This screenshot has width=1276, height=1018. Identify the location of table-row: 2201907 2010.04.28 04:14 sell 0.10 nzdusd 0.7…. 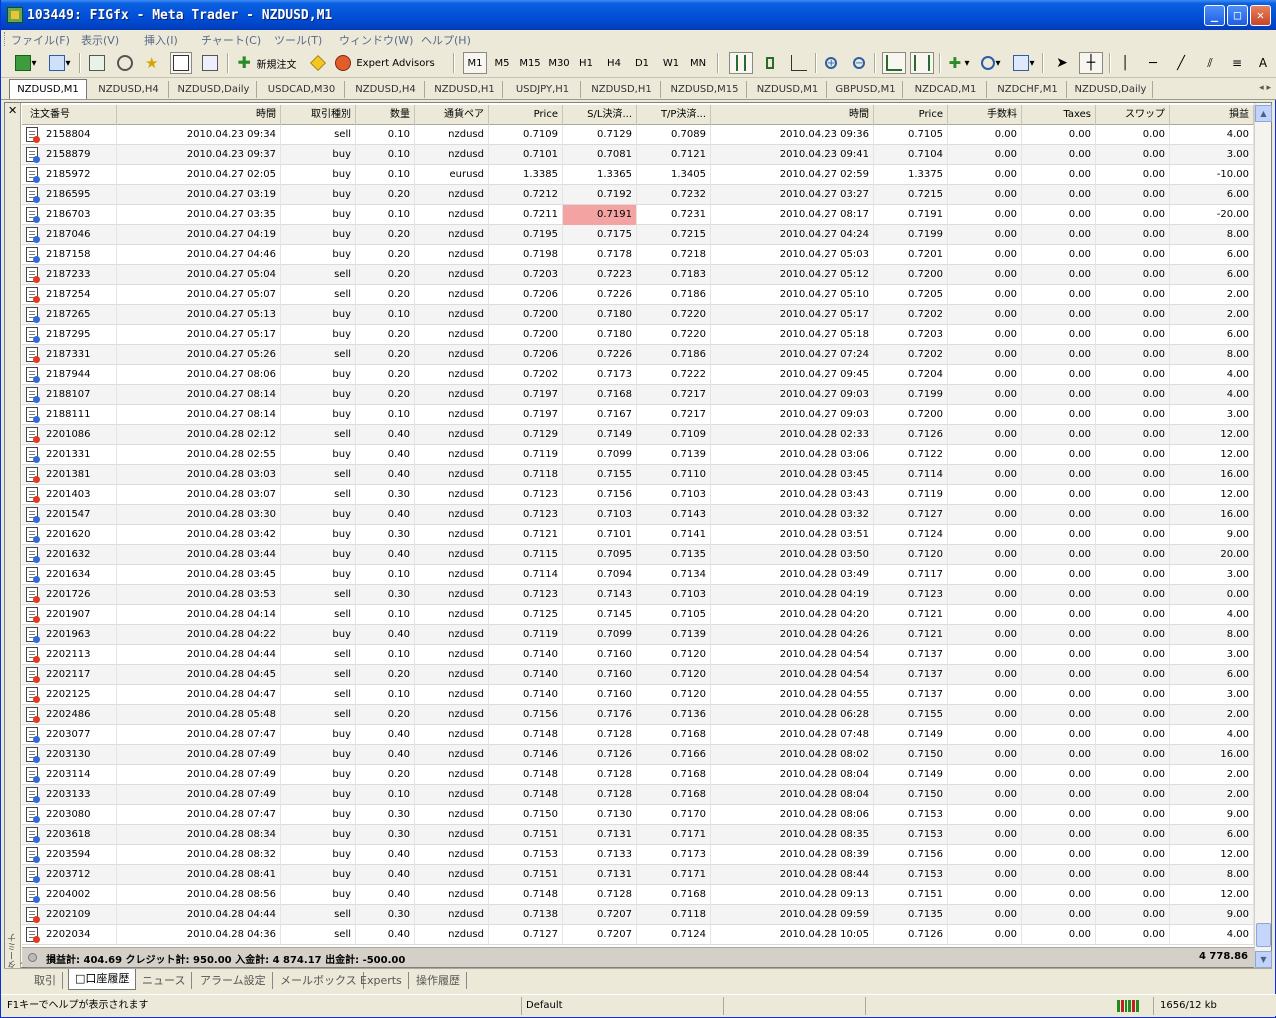
(638, 615).